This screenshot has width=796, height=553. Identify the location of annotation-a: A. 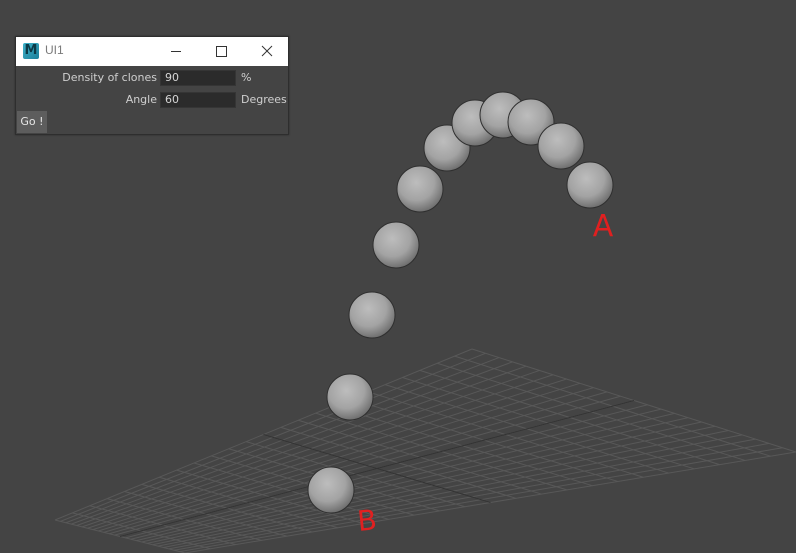
(603, 226).